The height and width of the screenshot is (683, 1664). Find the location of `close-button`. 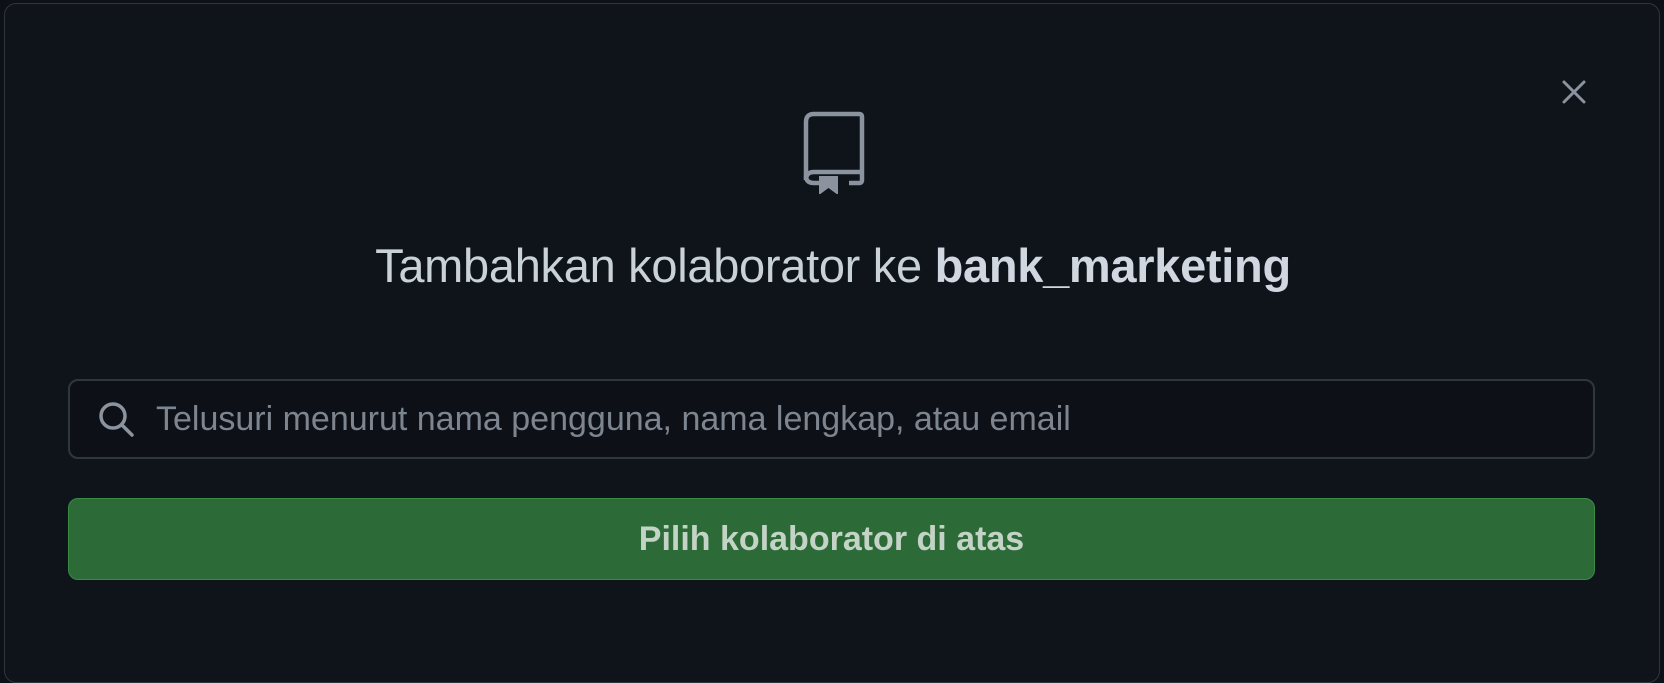

close-button is located at coordinates (1574, 92).